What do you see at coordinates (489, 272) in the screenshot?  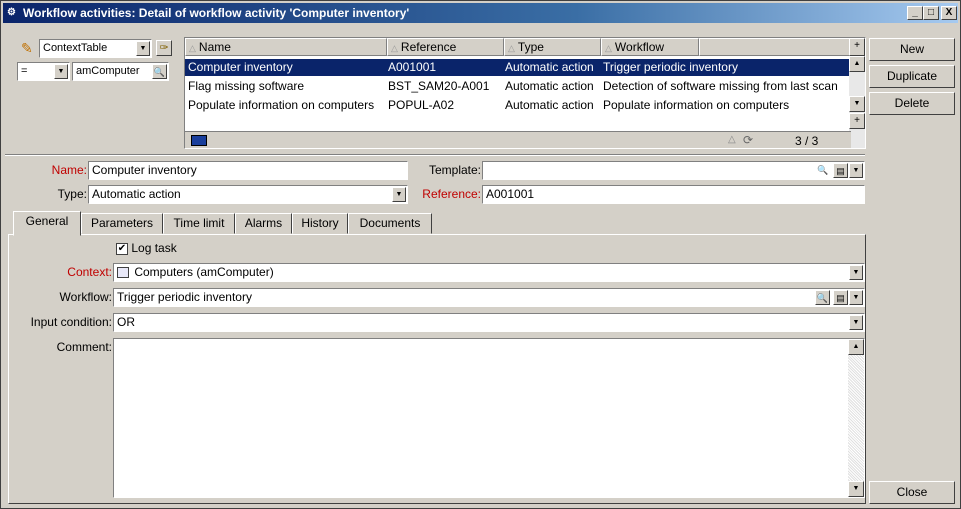 I see `context-combo: Computers (amComputer) ▼` at bounding box center [489, 272].